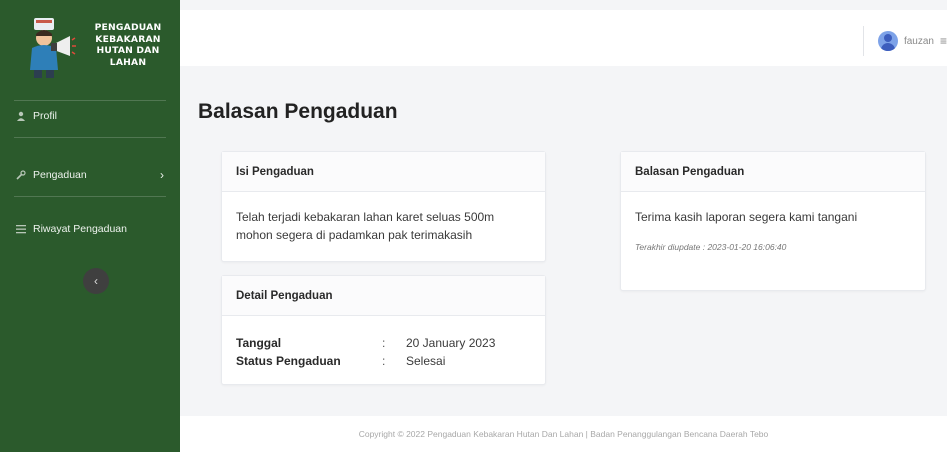 This screenshot has height=452, width=947. I want to click on brand-title: PENGADUAN KEBAKARAN HUTAN DAN LAHAN, so click(128, 45).